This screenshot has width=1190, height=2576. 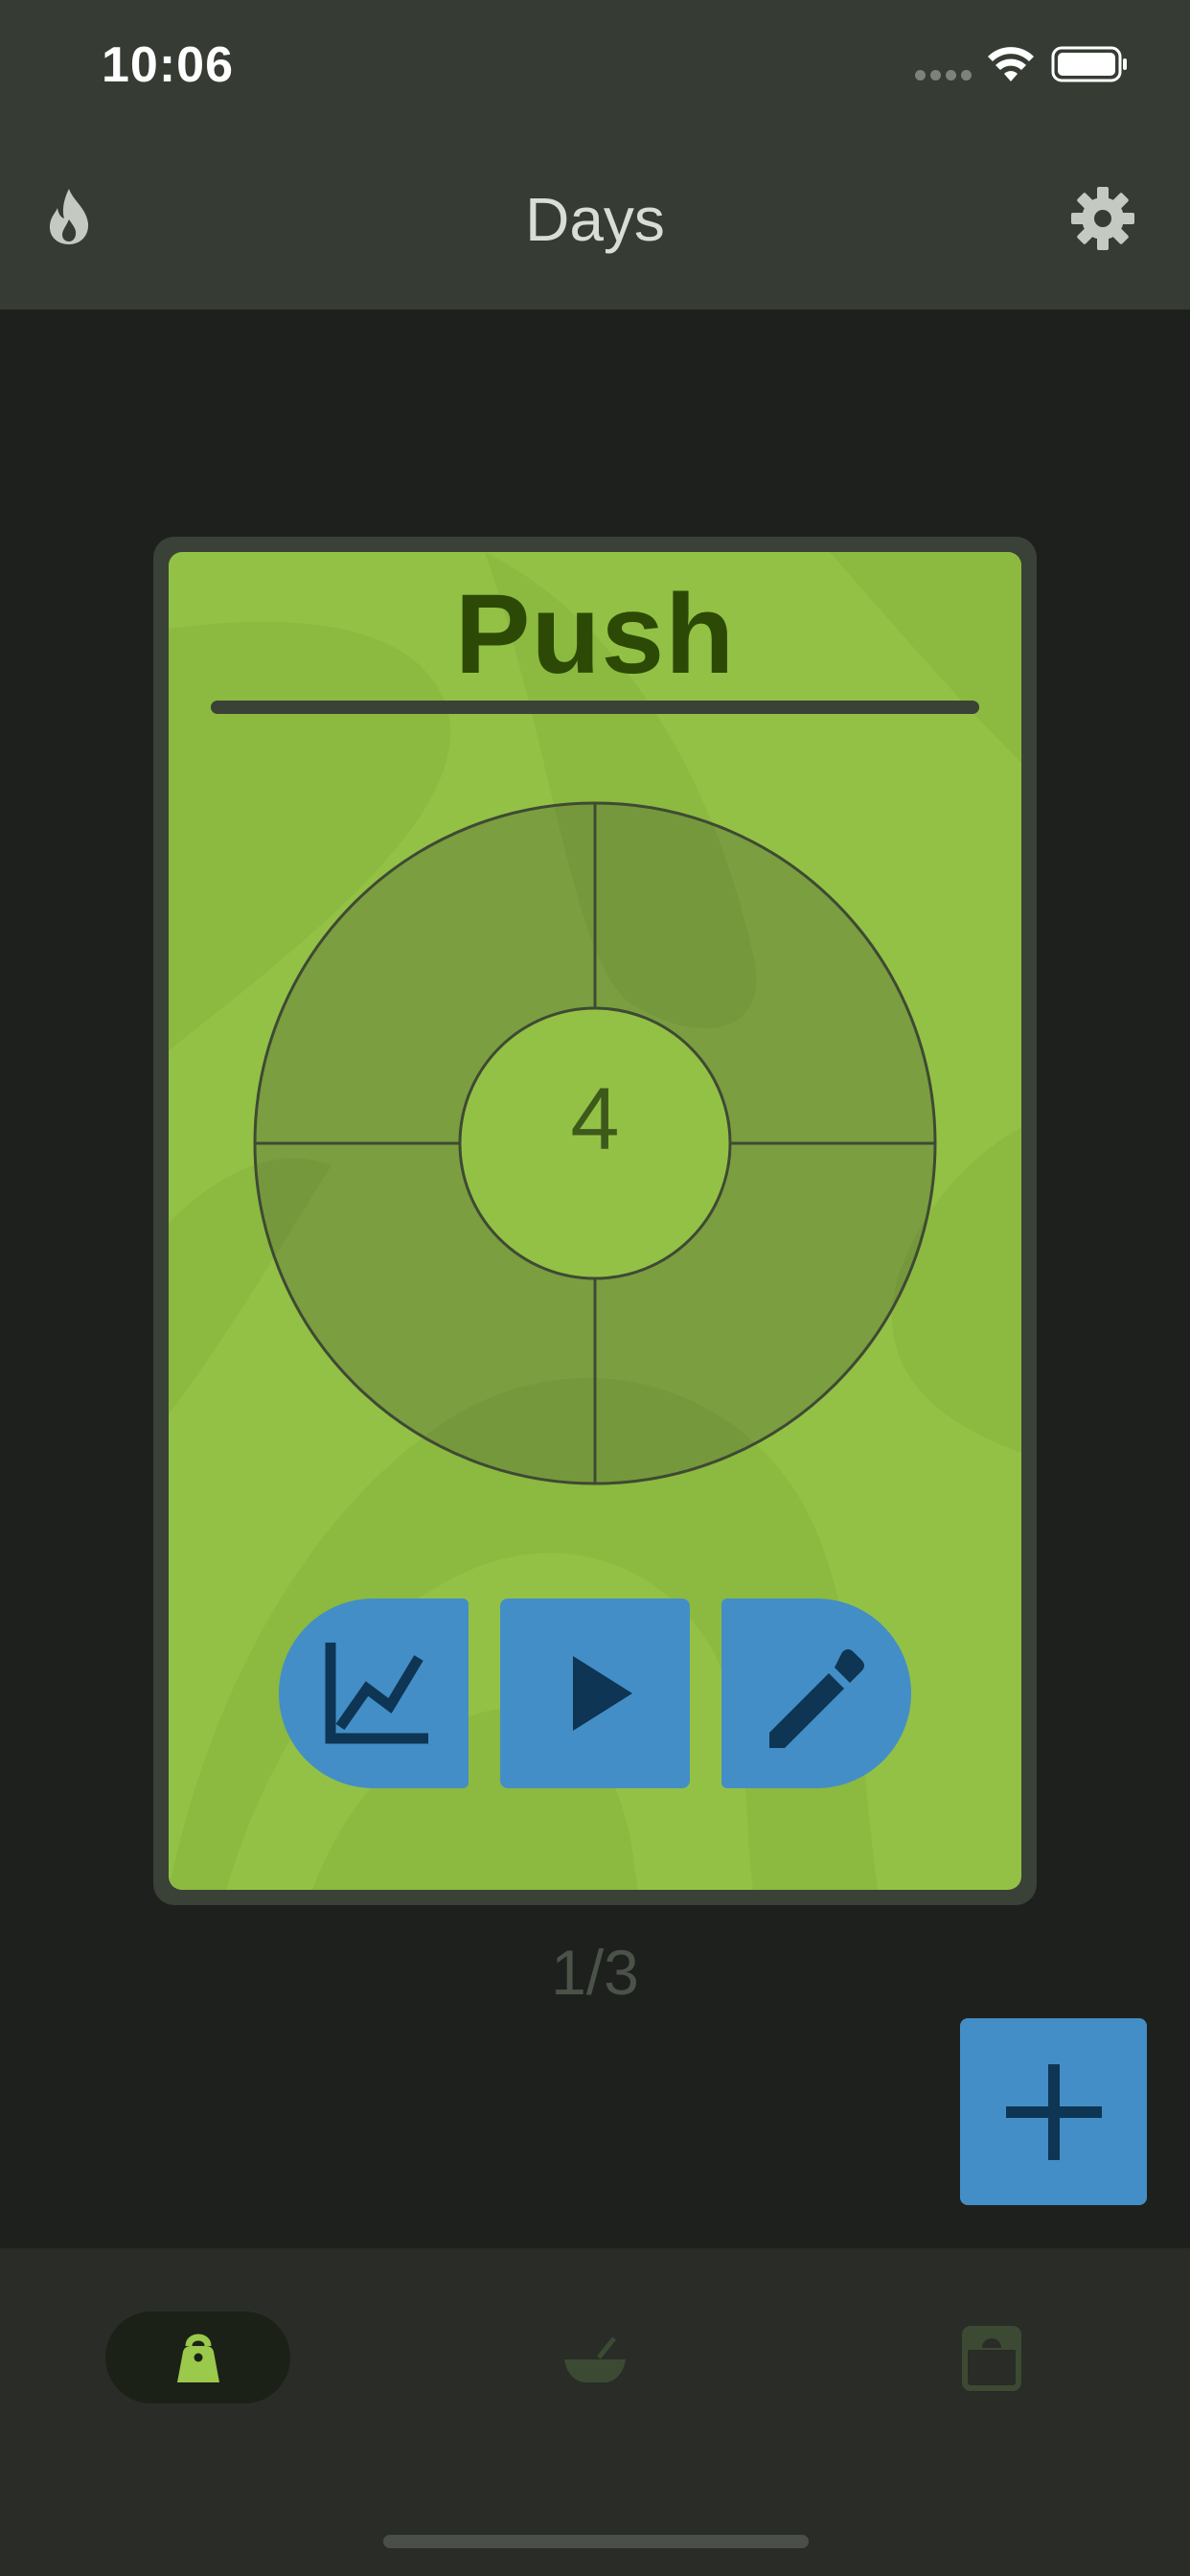 I want to click on nav-weight, so click(x=991, y=2358).